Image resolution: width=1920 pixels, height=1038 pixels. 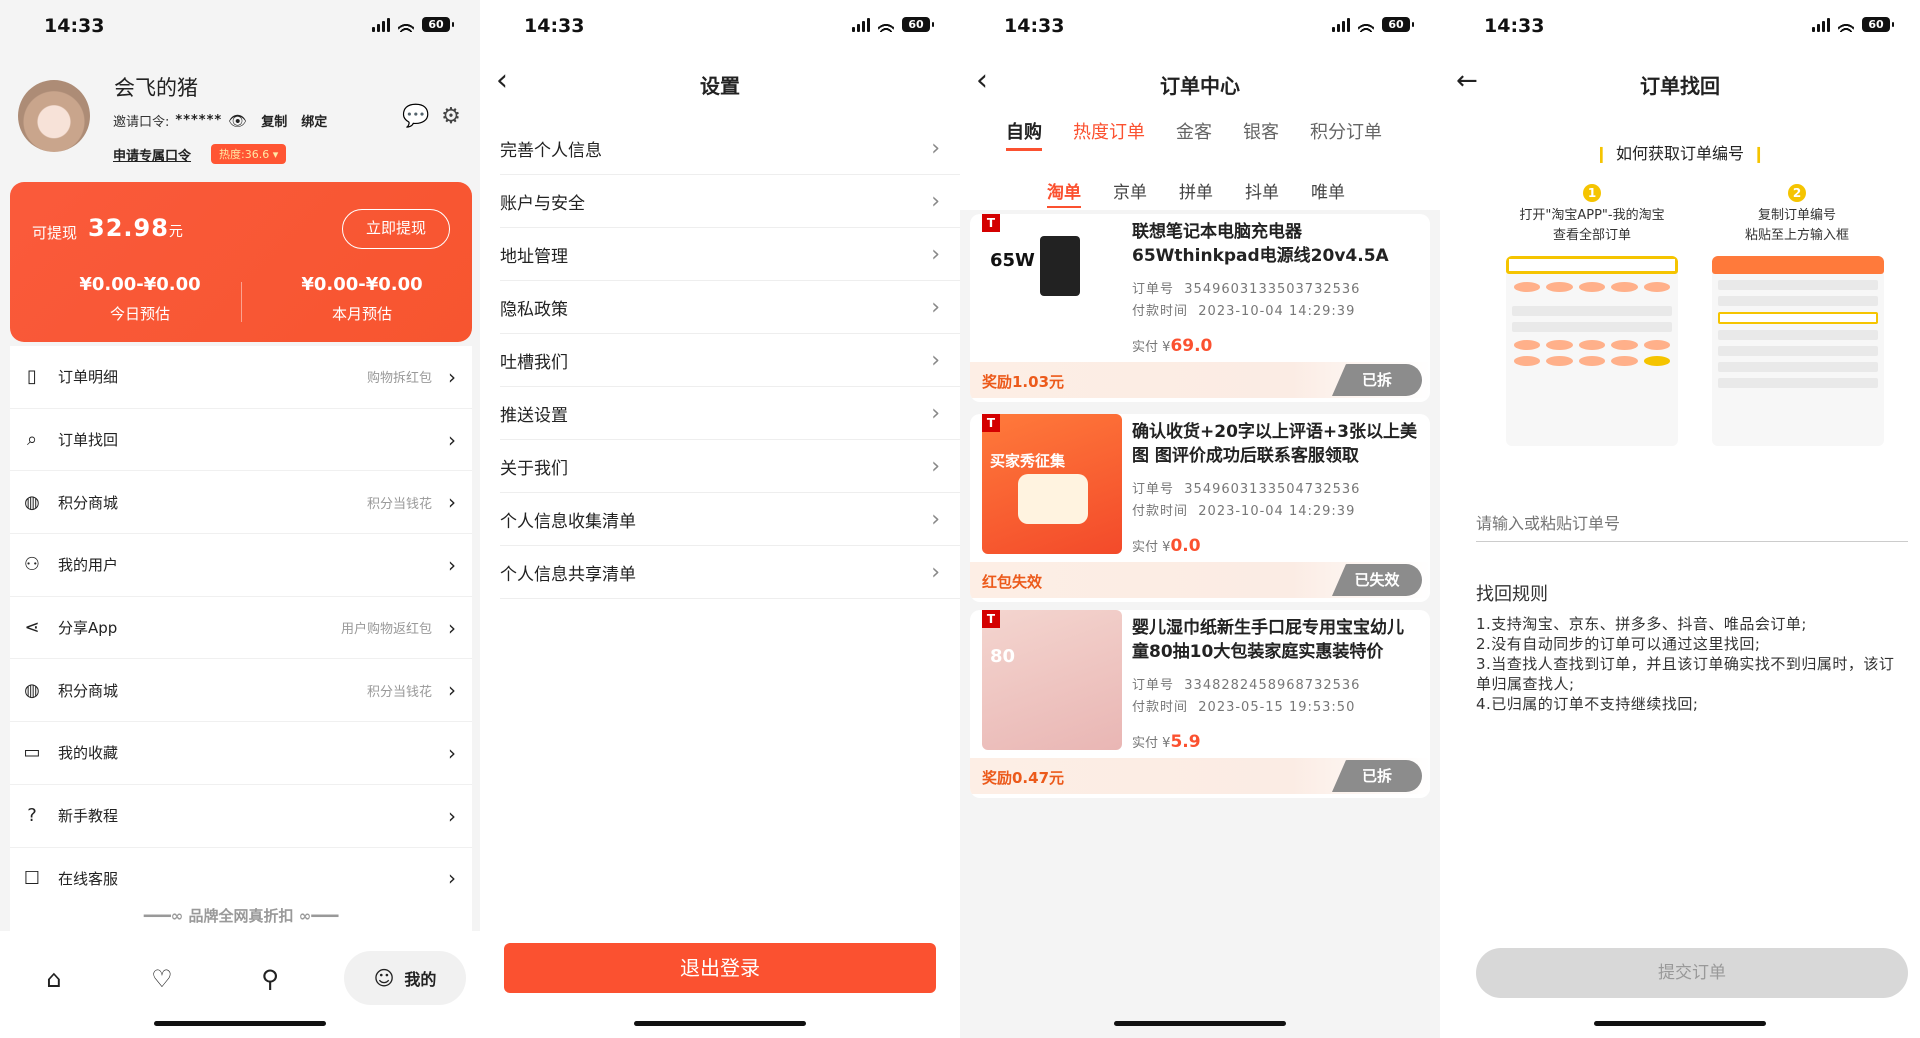 I want to click on today-estimate-value: ¥0.00-¥0.00, so click(x=140, y=284).